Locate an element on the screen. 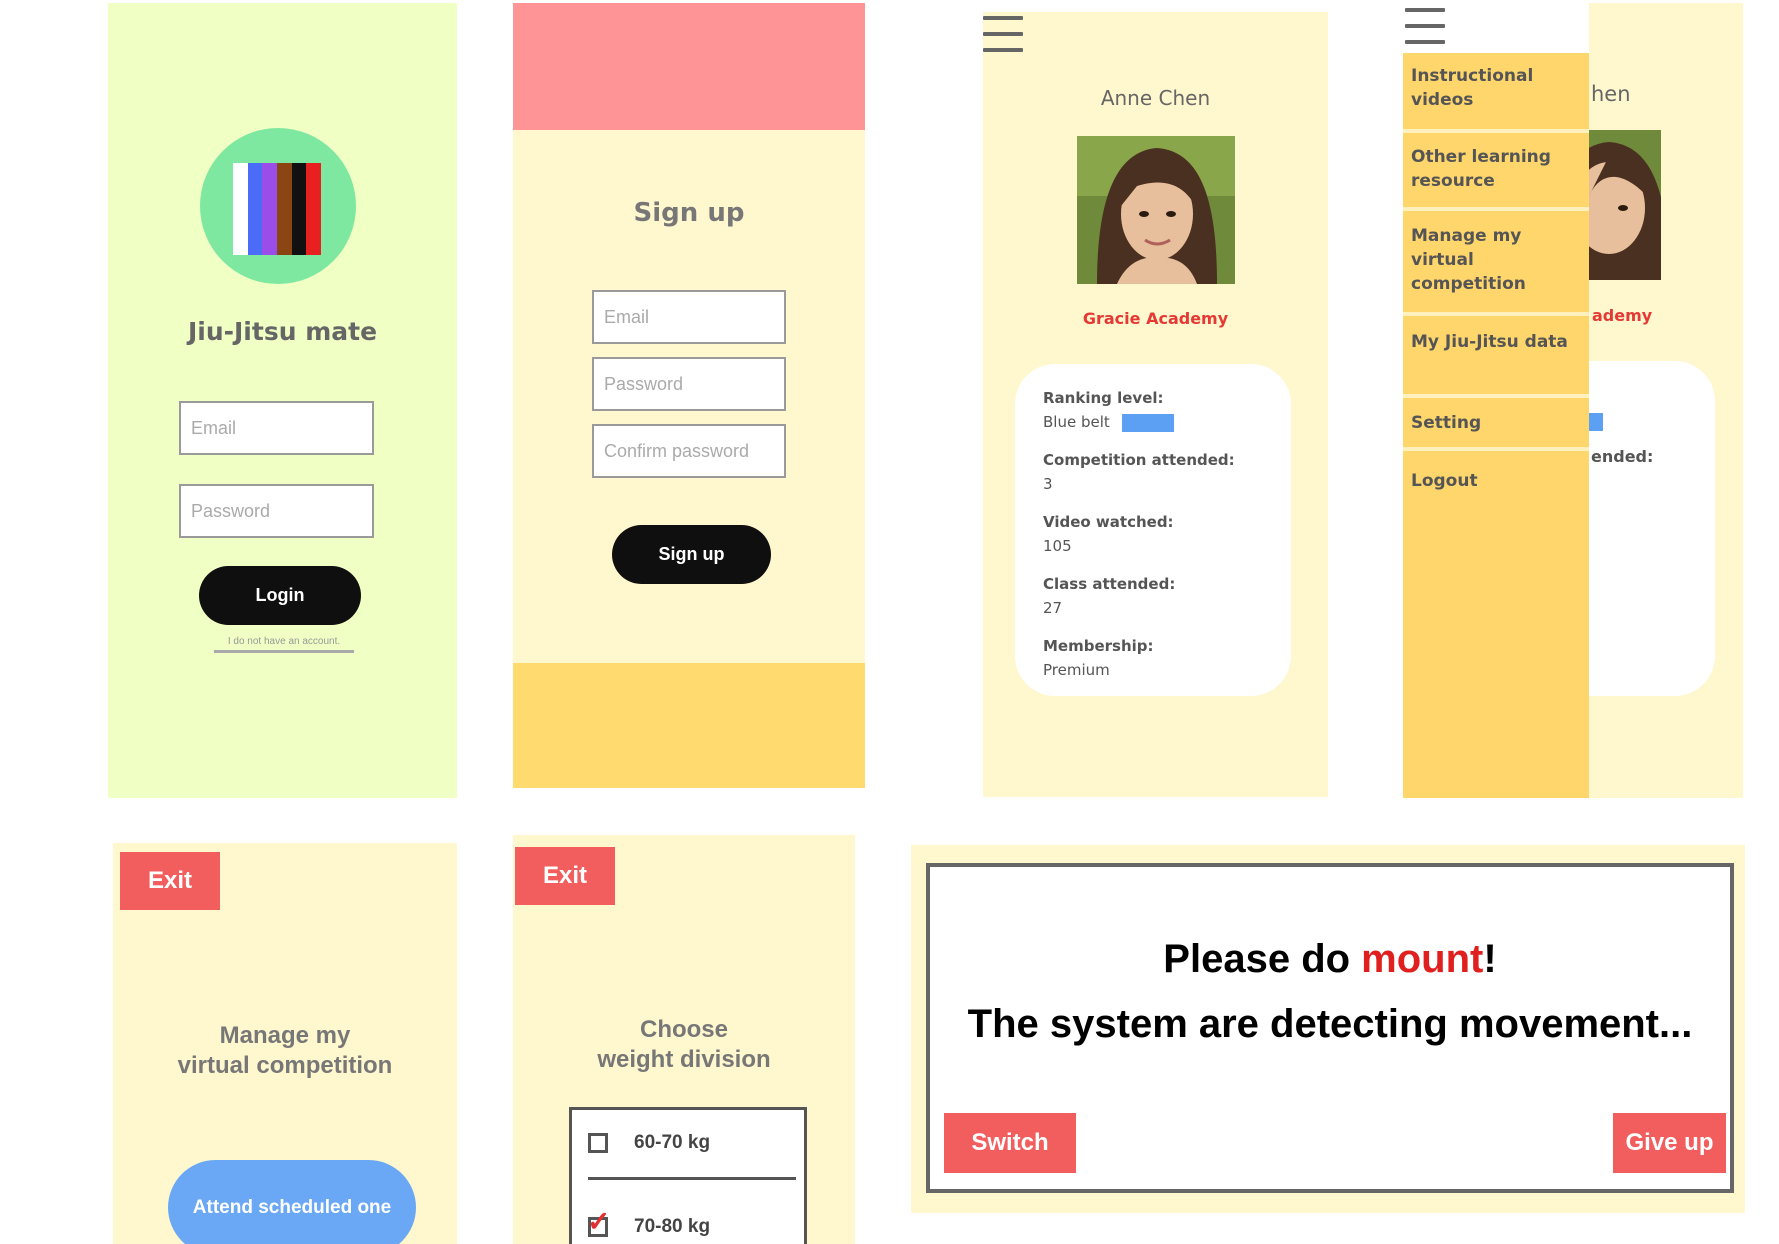  checkmark-icon: ✓ is located at coordinates (599, 1221).